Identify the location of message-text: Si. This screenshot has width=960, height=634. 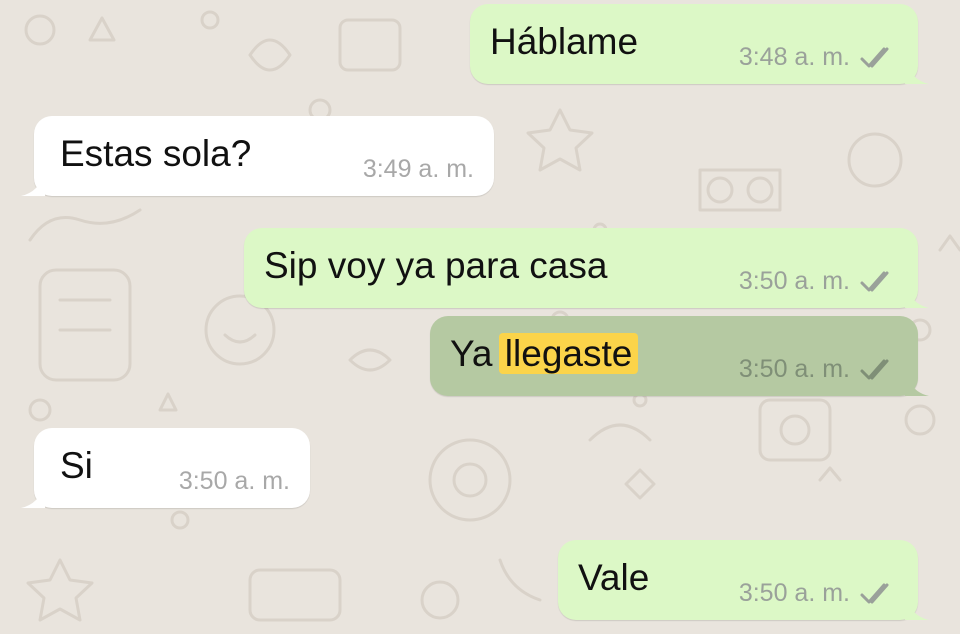
(76, 465).